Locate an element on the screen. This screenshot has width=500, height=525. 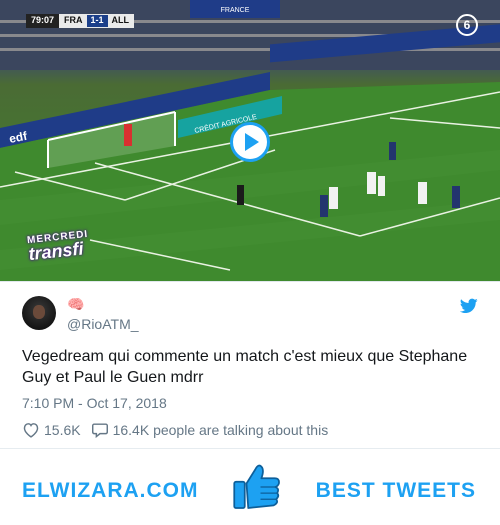
tweet-timestamp: 7:10 PM - Oct 17, 2018 is located at coordinates (94, 403).